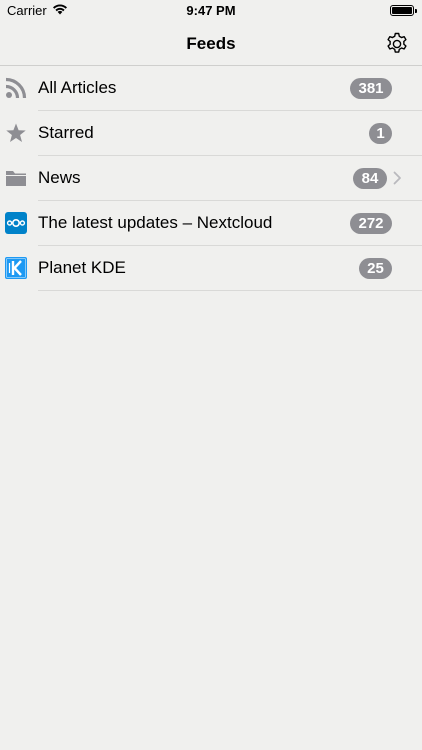 The height and width of the screenshot is (750, 422). What do you see at coordinates (16, 178) in the screenshot?
I see `folder-icon` at bounding box center [16, 178].